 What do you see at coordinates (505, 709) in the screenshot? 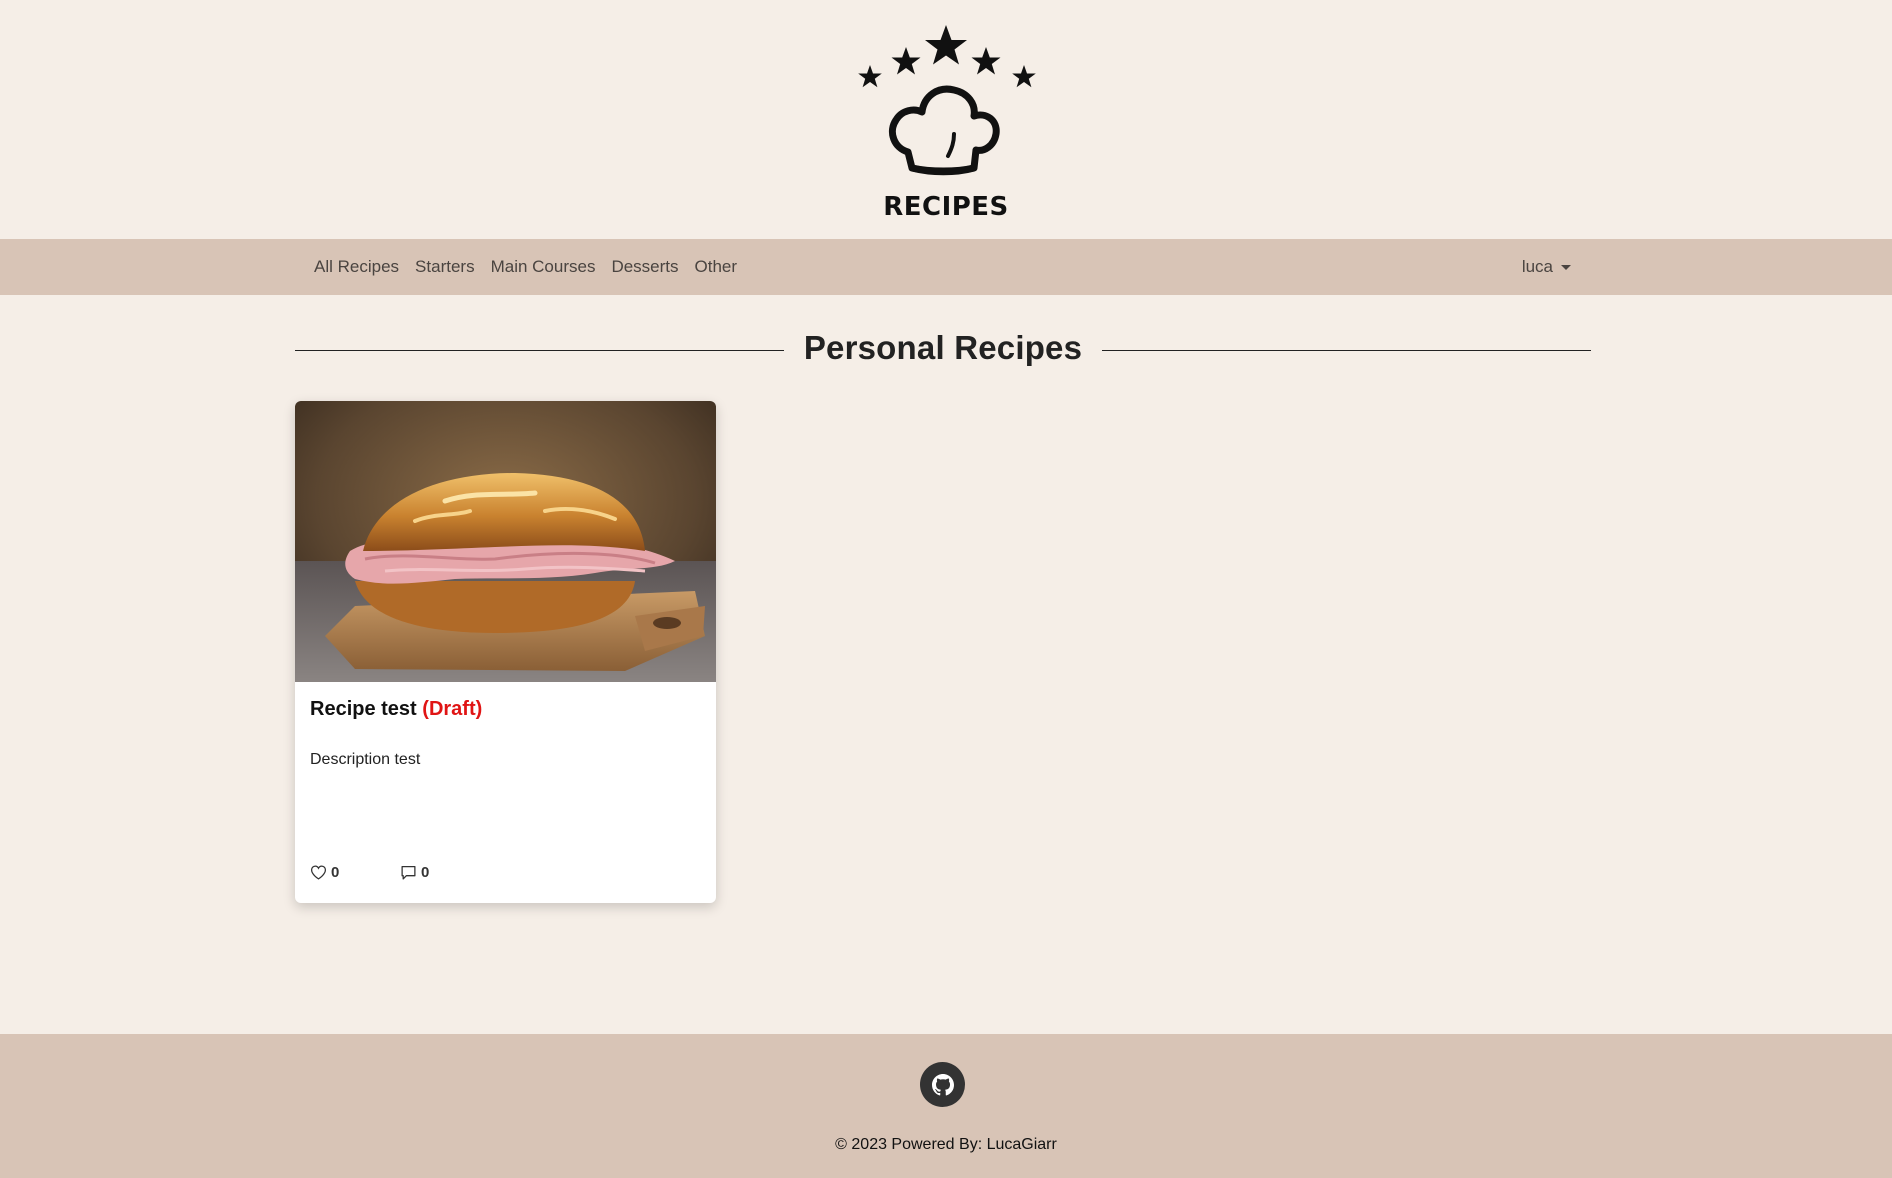
I see `recipe-title-row: Recipe test (Draft)` at bounding box center [505, 709].